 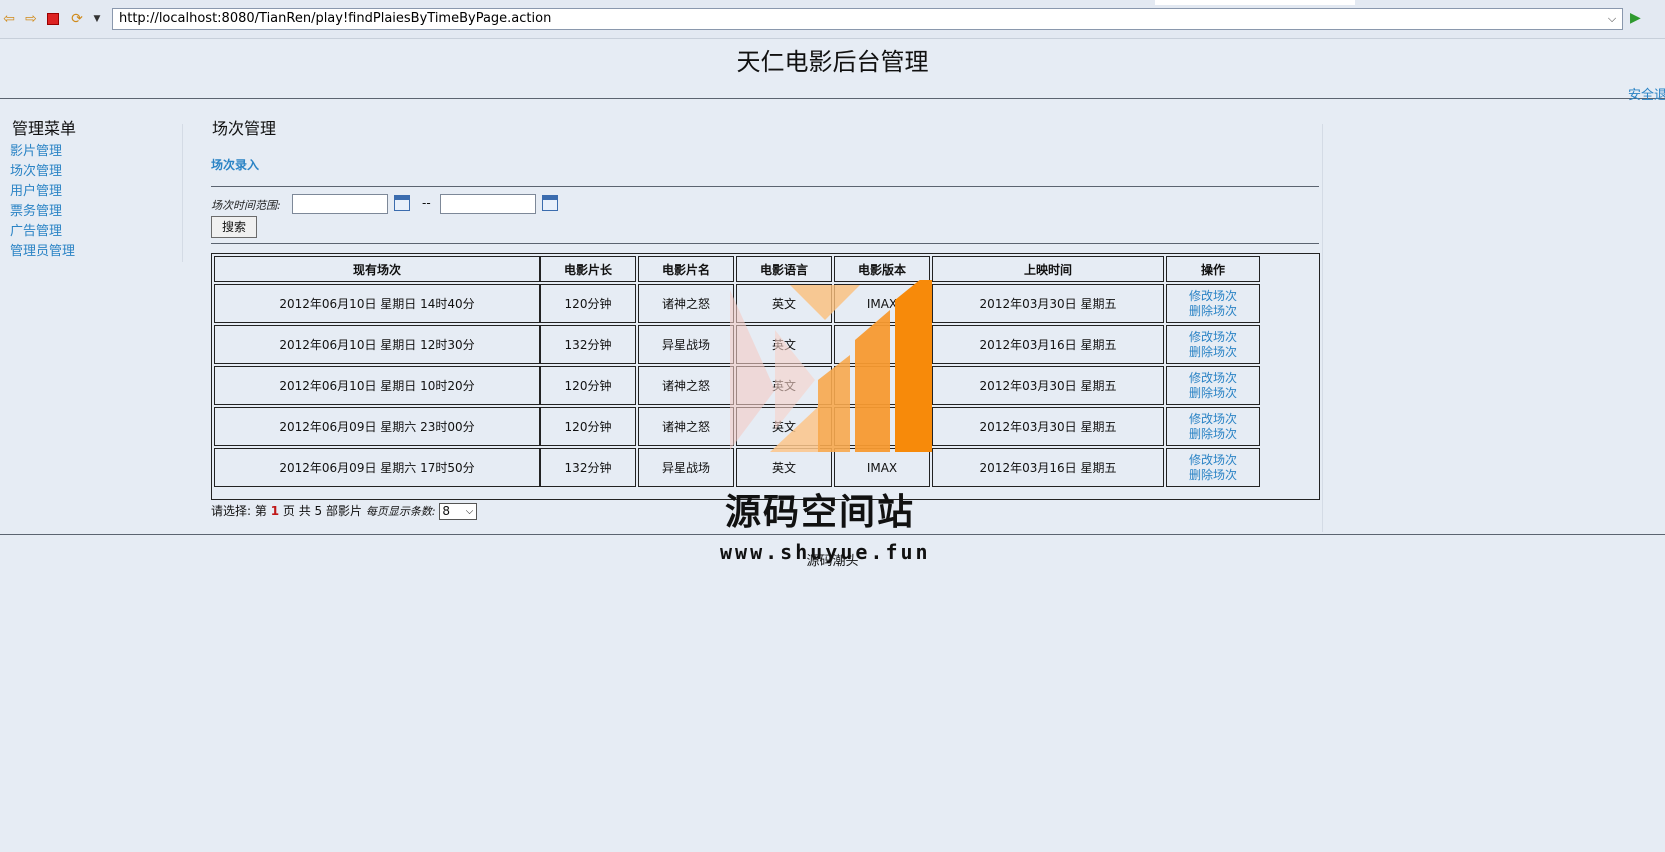 I want to click on time-range-label: 场次时间范围:, so click(x=246, y=205).